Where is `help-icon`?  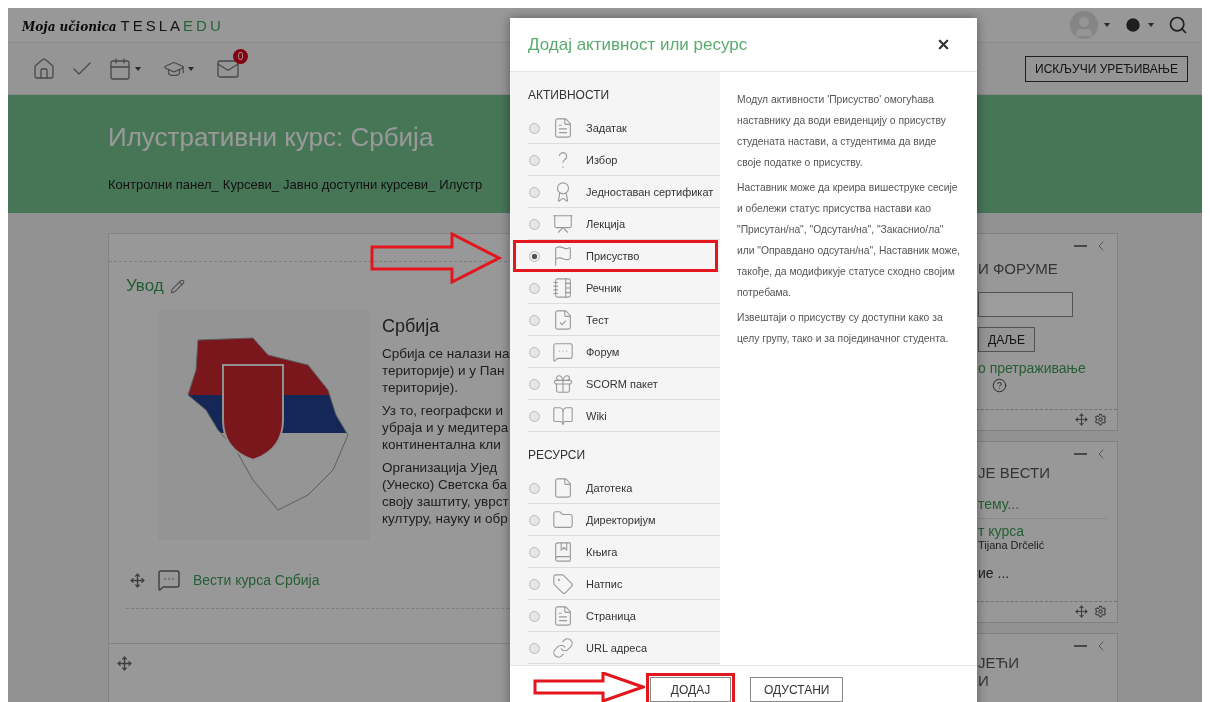 help-icon is located at coordinates (999, 385).